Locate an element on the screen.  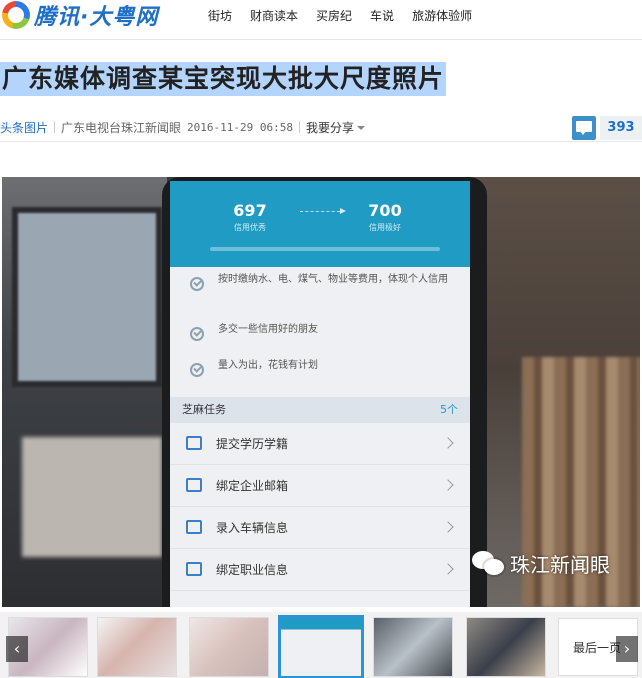
main-nav: 街坊 财商读本 买房纪 车说 旅游体验师 is located at coordinates (340, 15).